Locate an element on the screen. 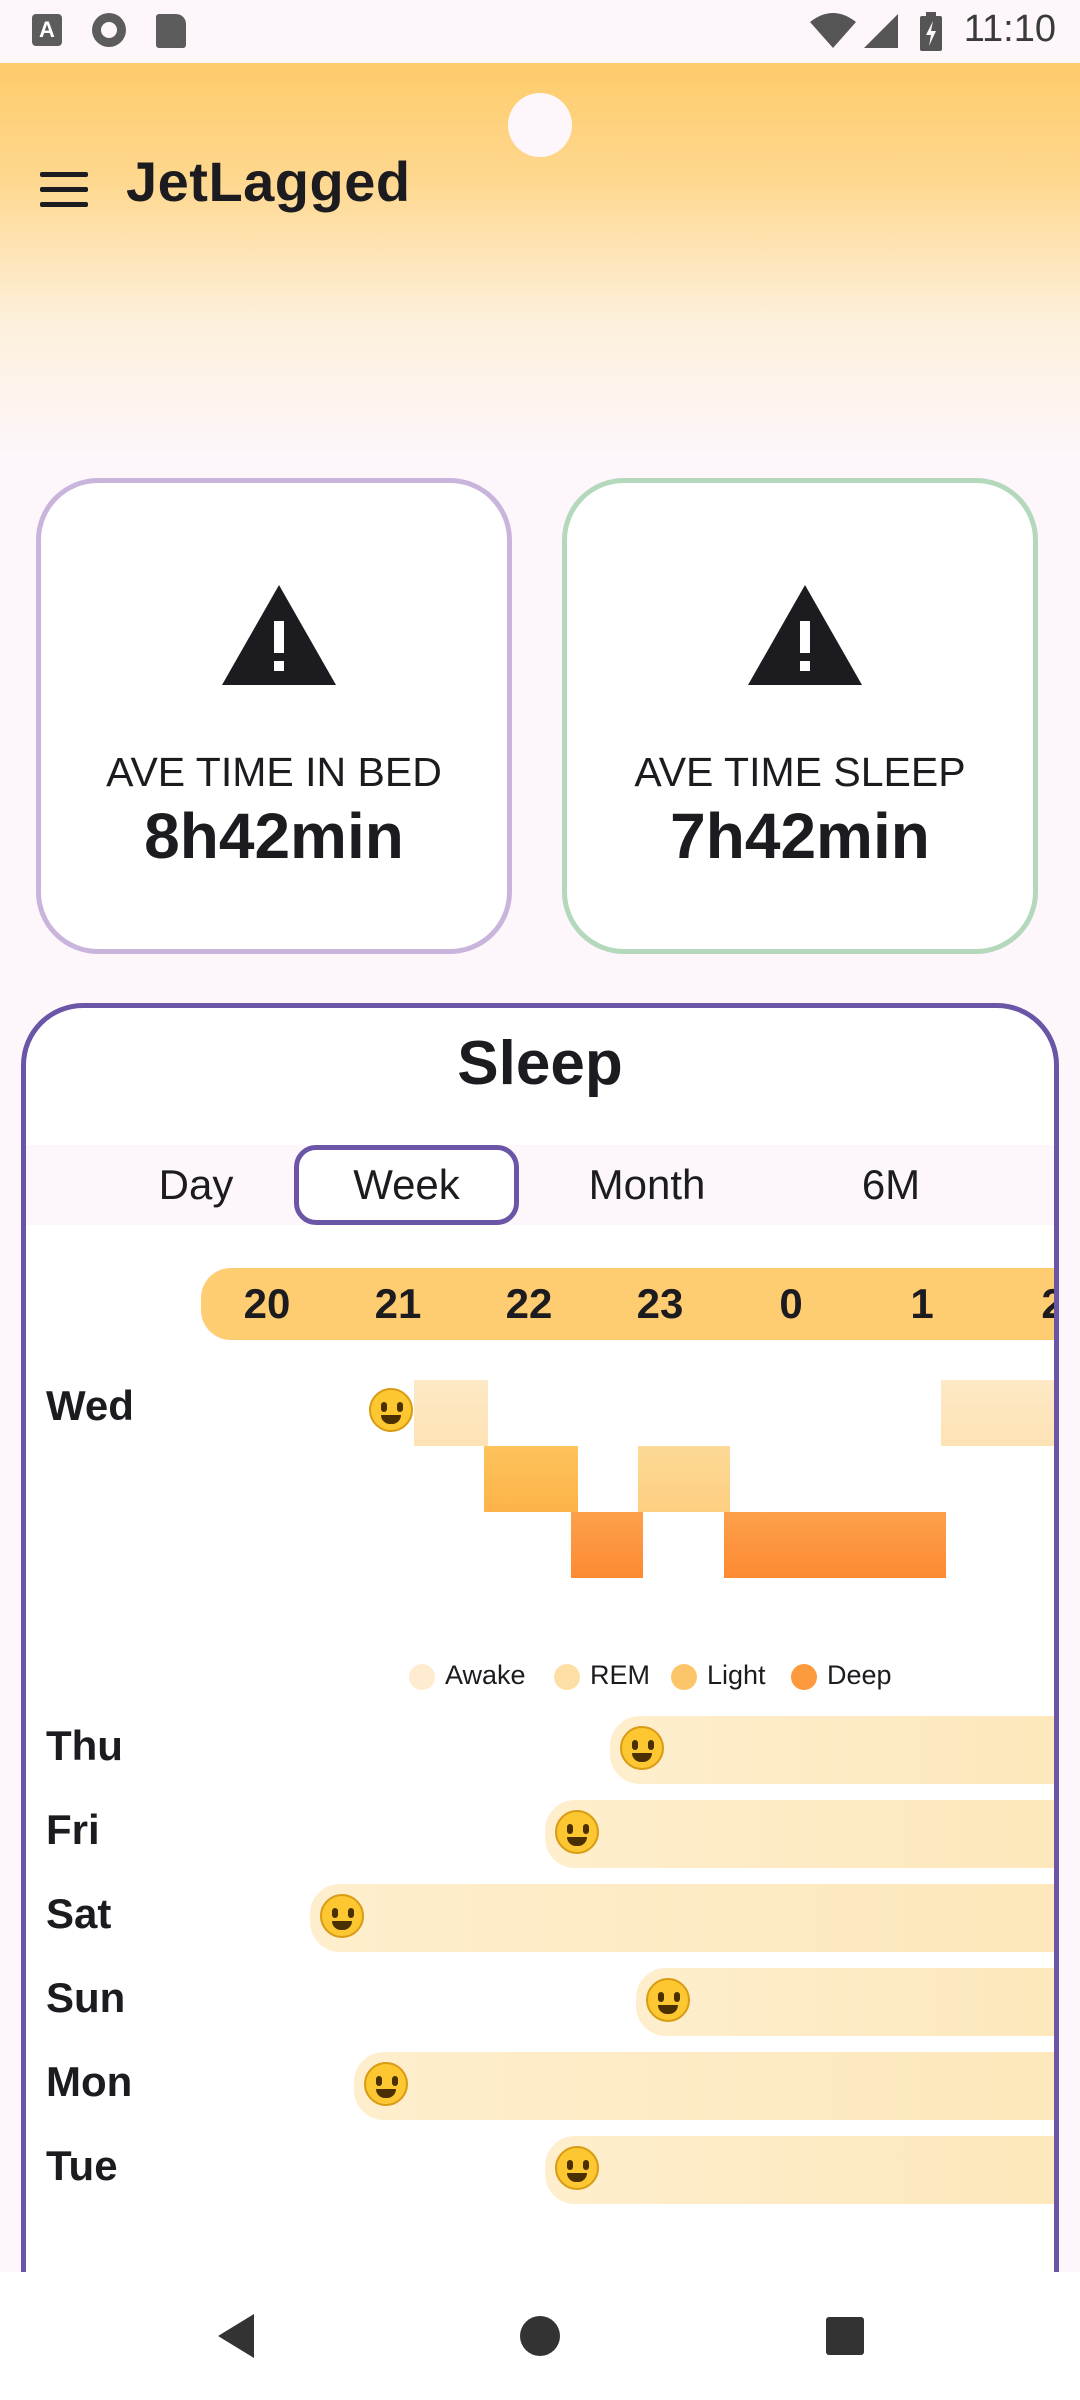 The image size is (1080, 2400). smirk-face-icon is located at coordinates (577, 1832).